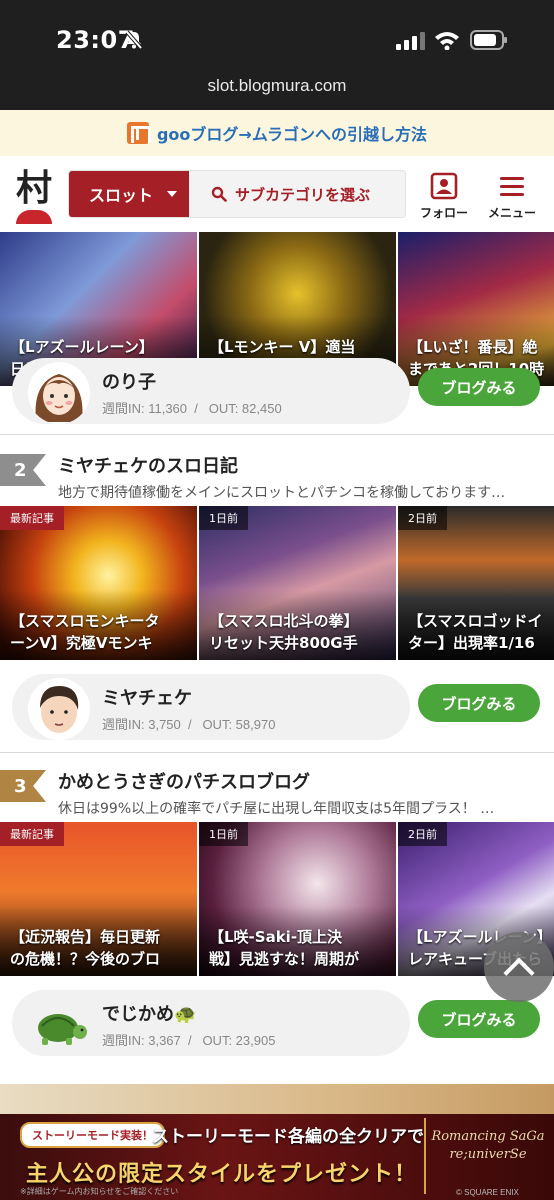  What do you see at coordinates (475, 632) in the screenshot?
I see `article-title: 【スマスロゴッドイ ター】出現率1/16` at bounding box center [475, 632].